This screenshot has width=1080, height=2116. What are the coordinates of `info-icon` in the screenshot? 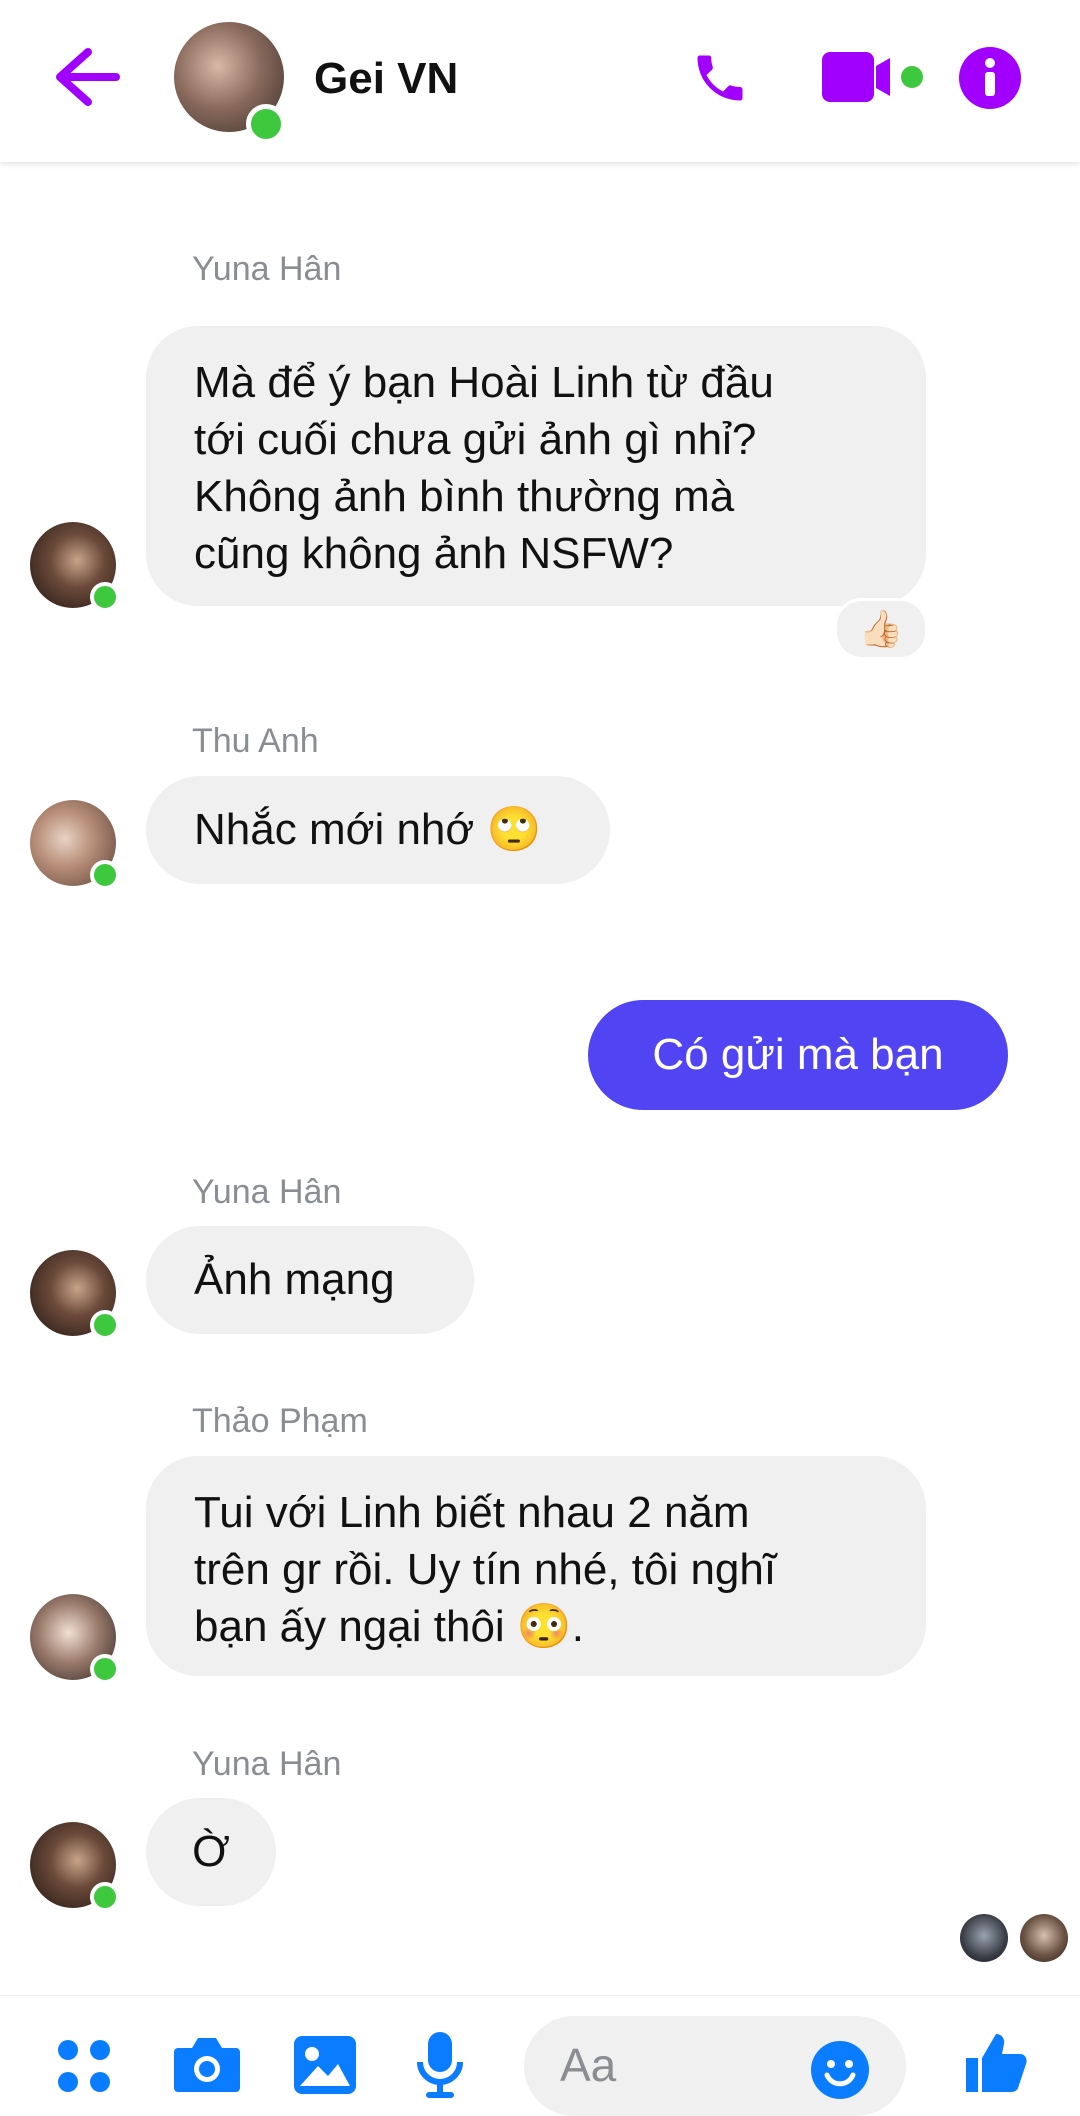 It's located at (990, 78).